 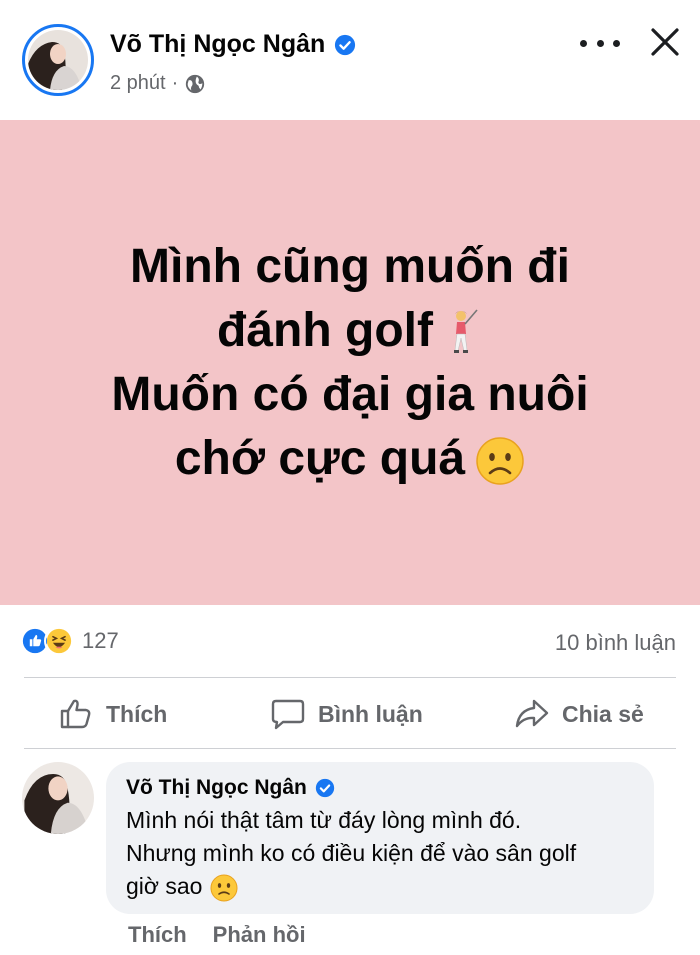 I want to click on like-label: Thích, so click(x=137, y=713).